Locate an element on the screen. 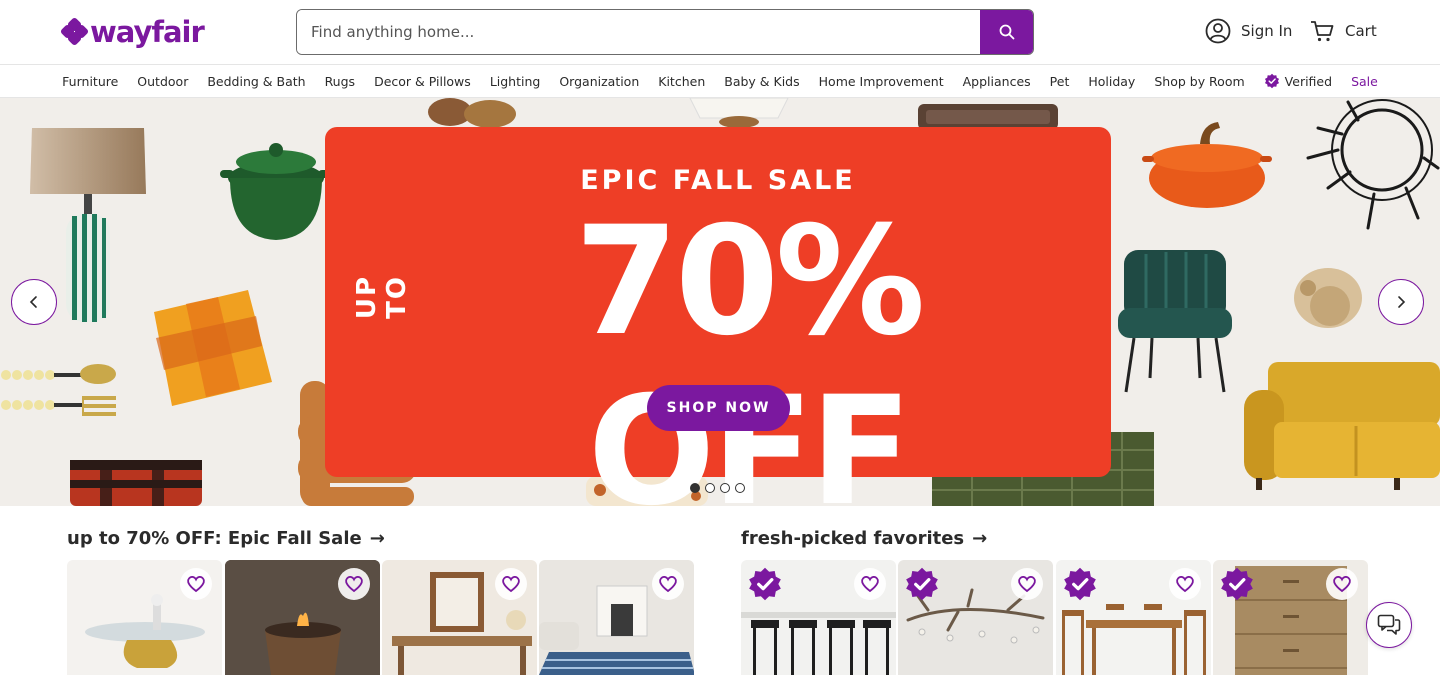 This screenshot has height=675, width=1440. chat-icon is located at coordinates (1389, 624).